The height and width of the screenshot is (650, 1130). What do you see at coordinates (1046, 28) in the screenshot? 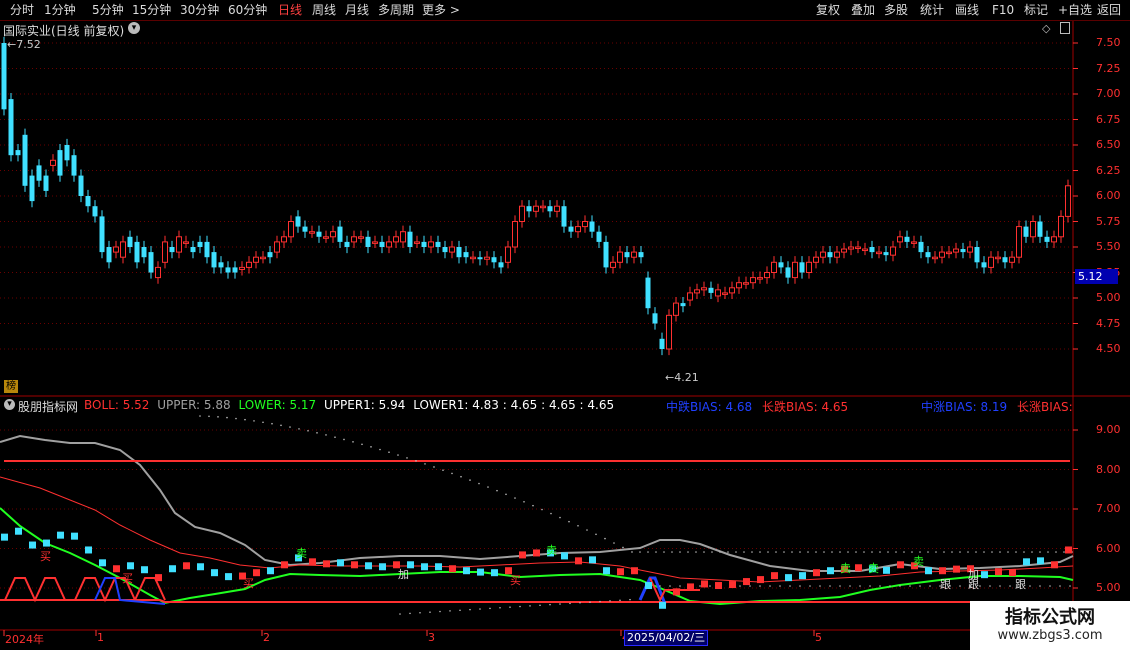
I see `diamond-icon: ◇` at bounding box center [1046, 28].